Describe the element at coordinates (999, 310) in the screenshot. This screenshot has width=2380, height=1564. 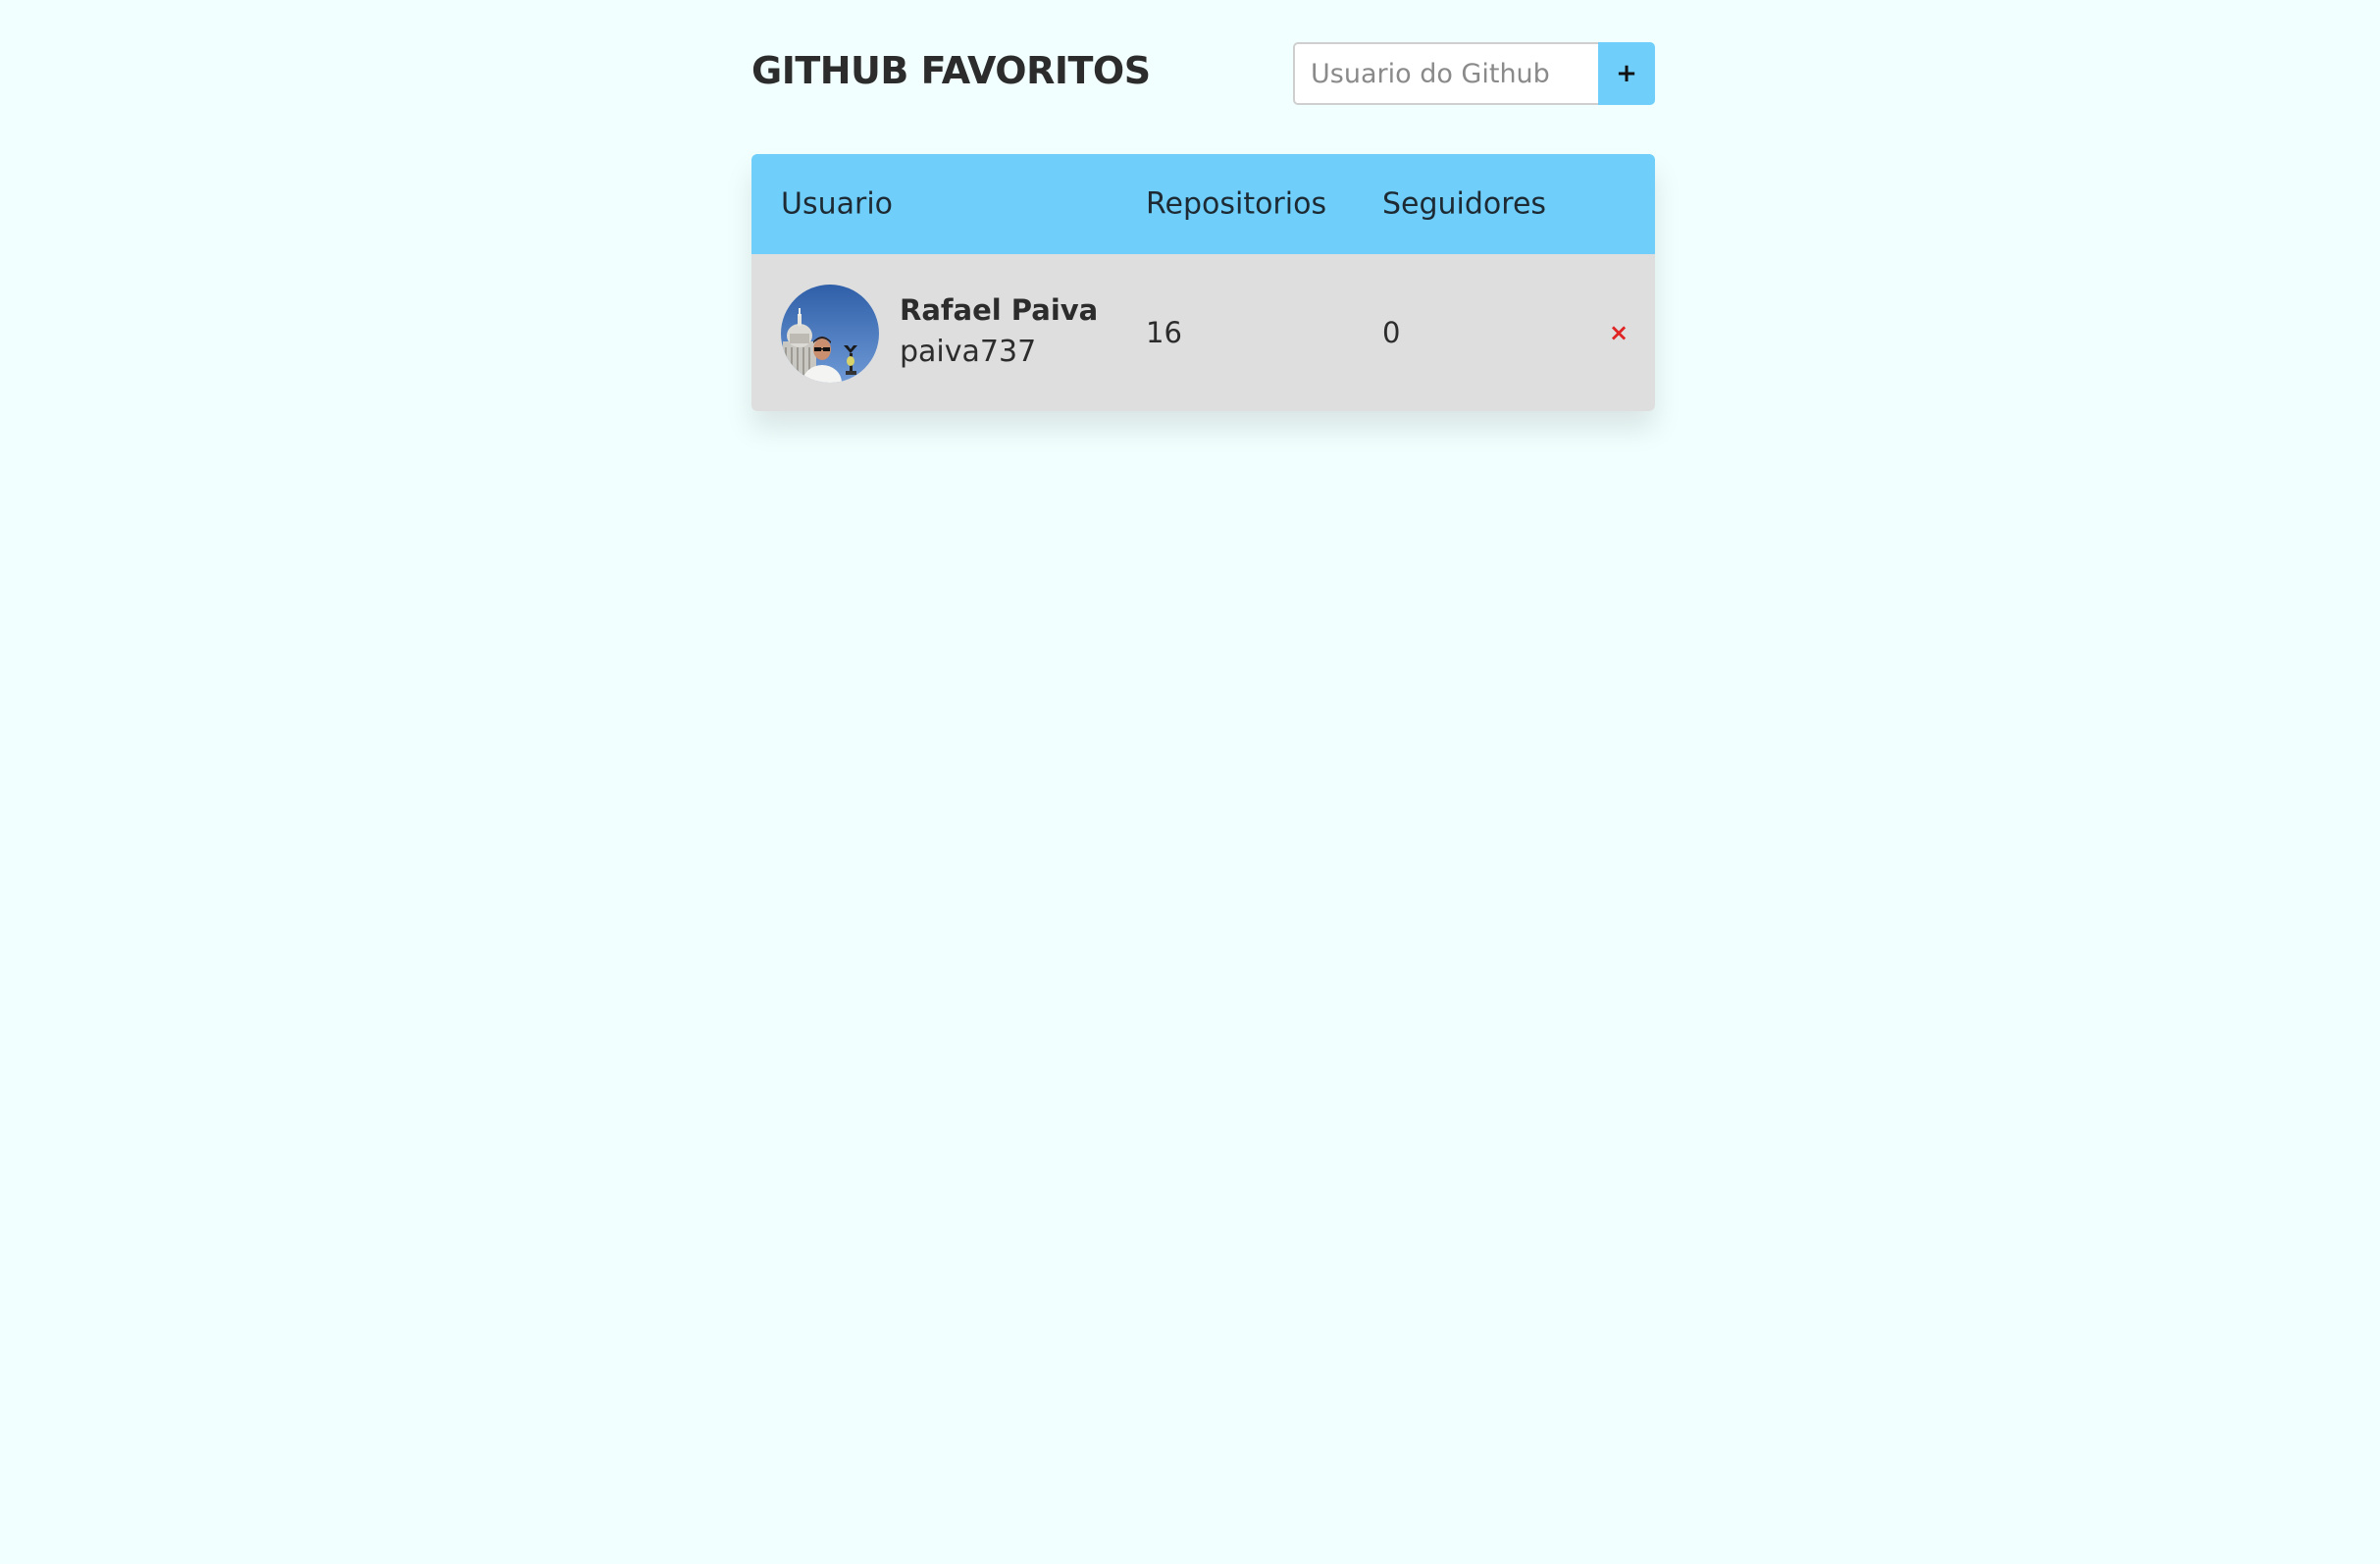
I see `user-name: Rafael Paiva` at that location.